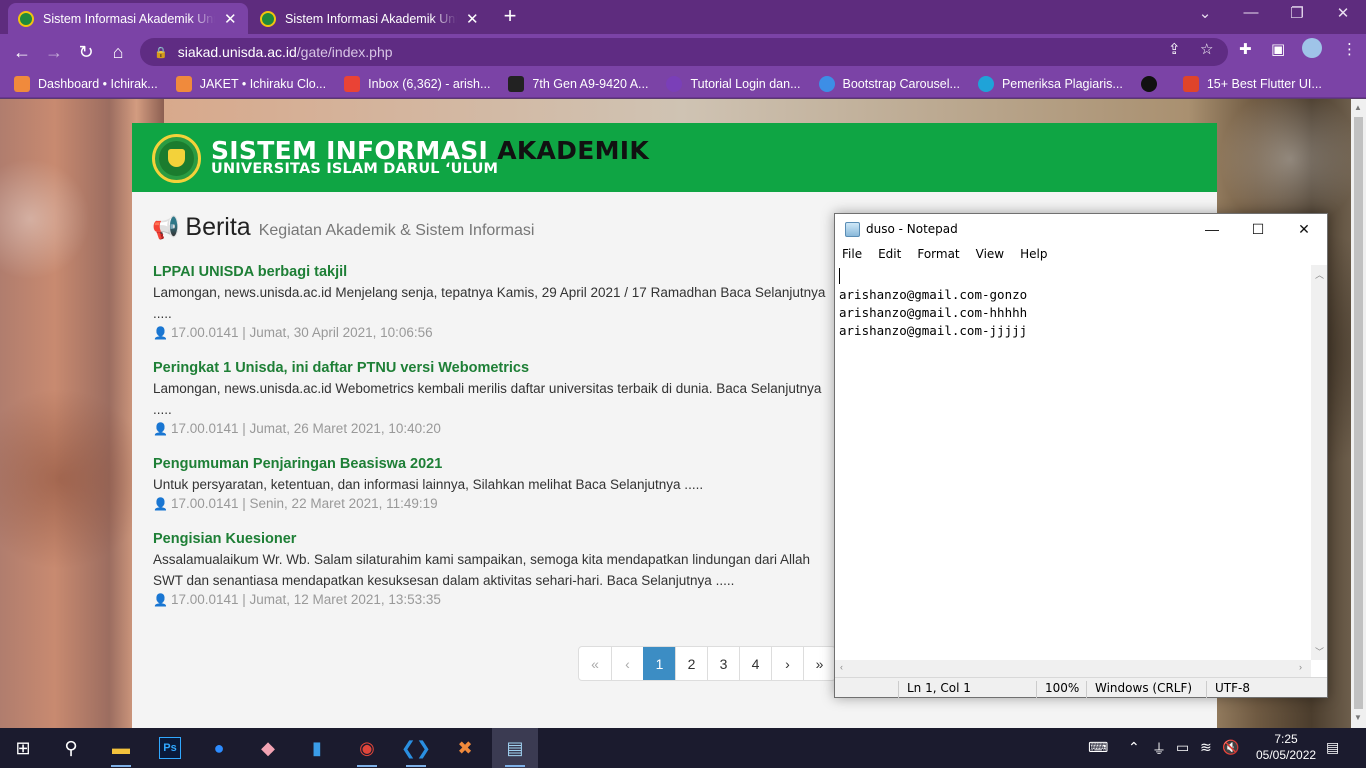  I want to click on prev-page-button: ‹, so click(627, 663).